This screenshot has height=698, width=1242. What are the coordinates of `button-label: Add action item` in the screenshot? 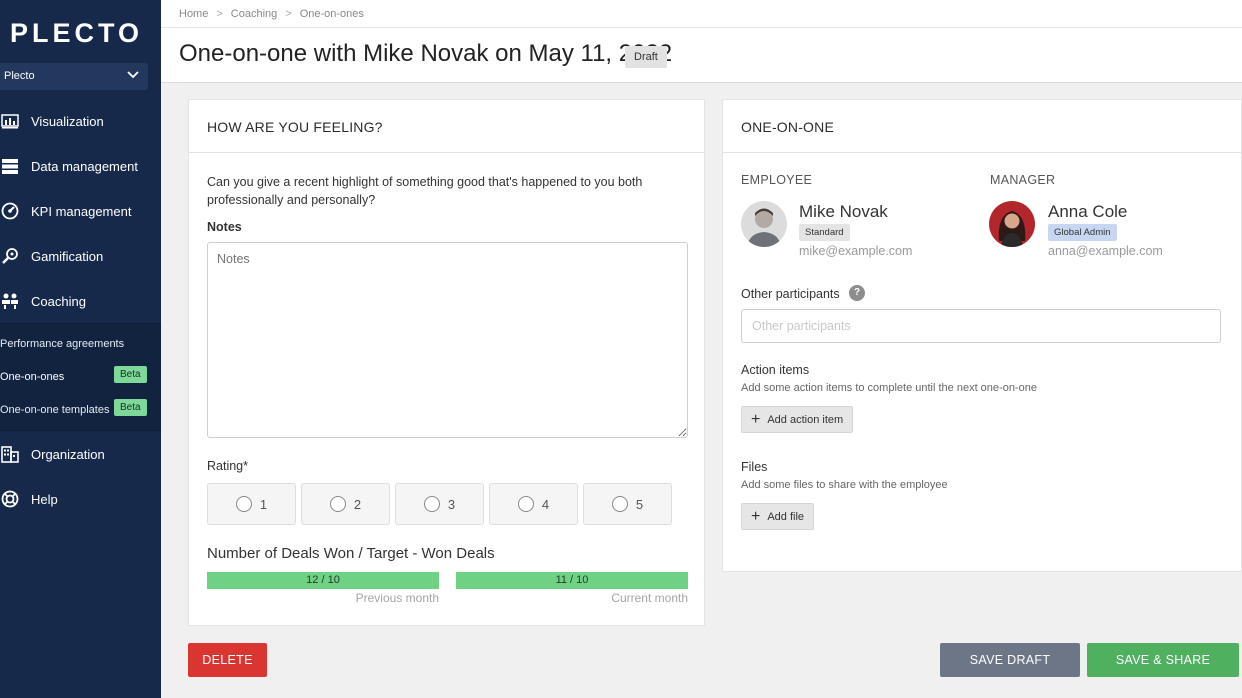 It's located at (805, 419).